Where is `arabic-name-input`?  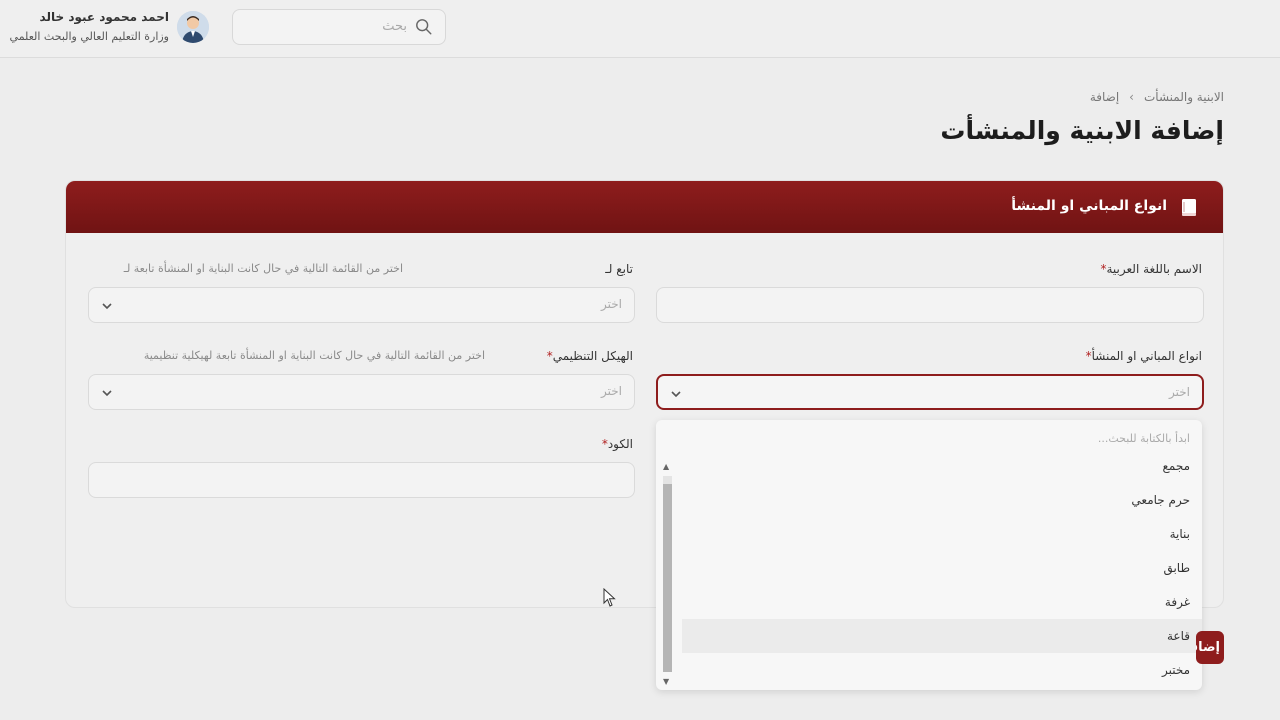 arabic-name-input is located at coordinates (930, 305).